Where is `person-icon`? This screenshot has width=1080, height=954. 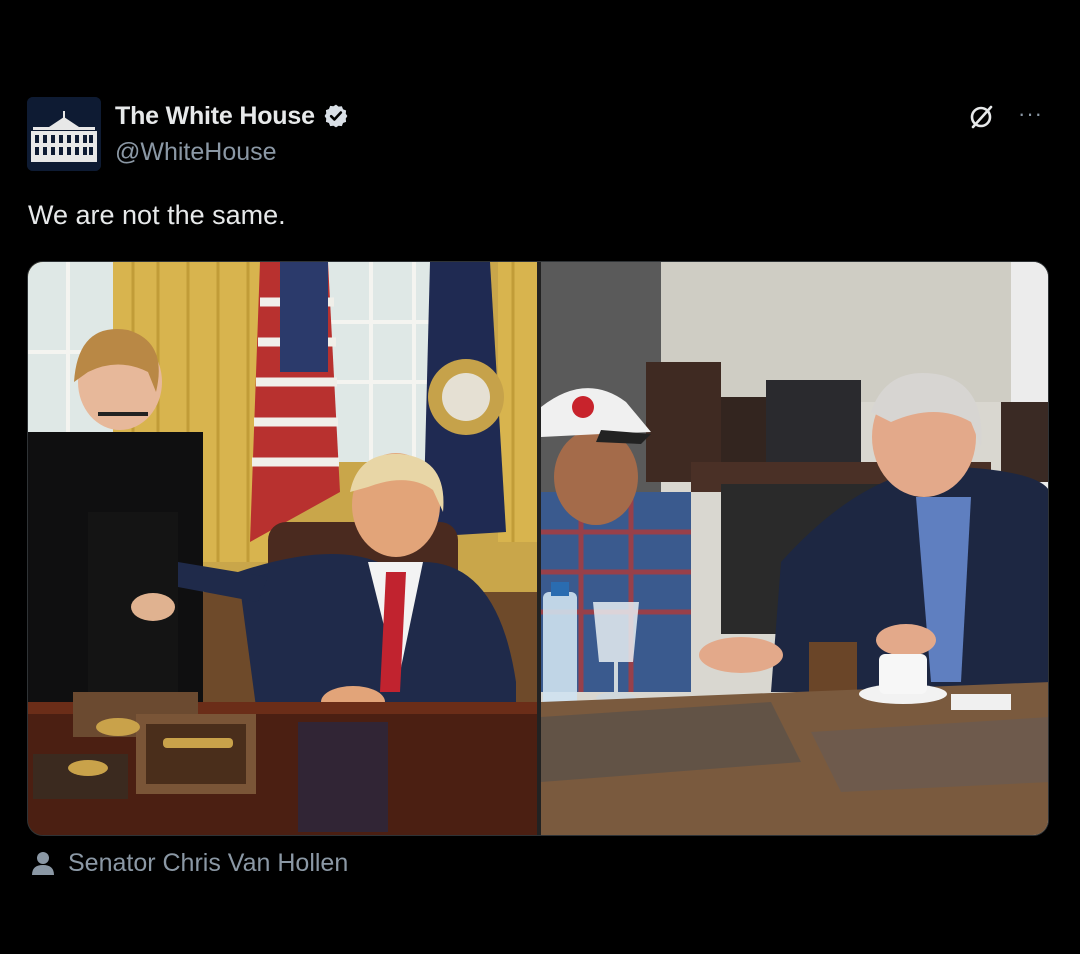 person-icon is located at coordinates (43, 863).